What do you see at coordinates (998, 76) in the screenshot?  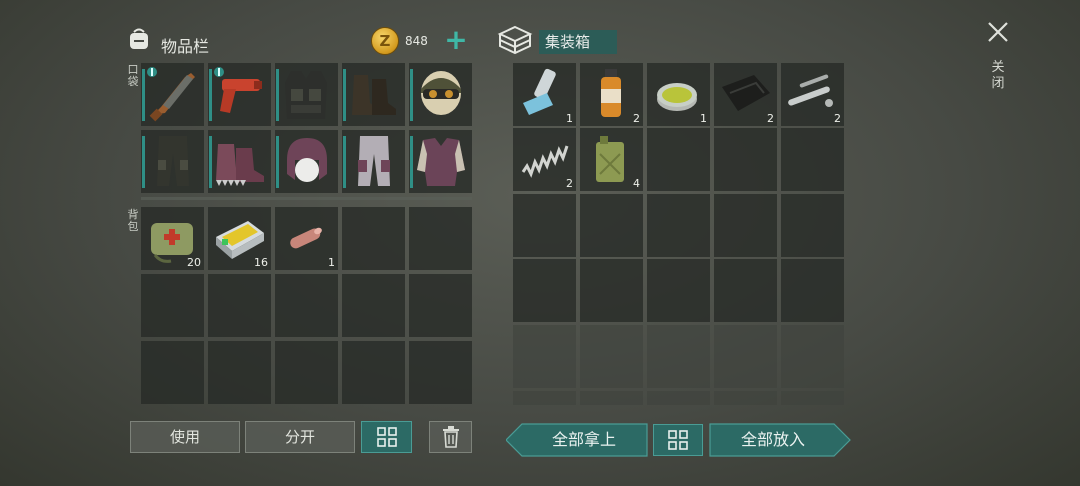 I see `close-label: 关闭` at bounding box center [998, 76].